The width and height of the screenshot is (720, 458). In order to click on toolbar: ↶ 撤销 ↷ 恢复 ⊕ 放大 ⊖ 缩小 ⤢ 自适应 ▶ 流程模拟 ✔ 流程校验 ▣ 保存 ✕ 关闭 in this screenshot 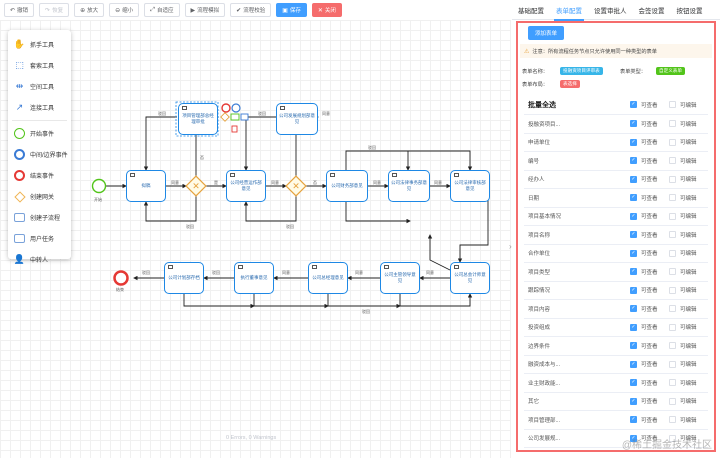, I will do `click(255, 10)`.